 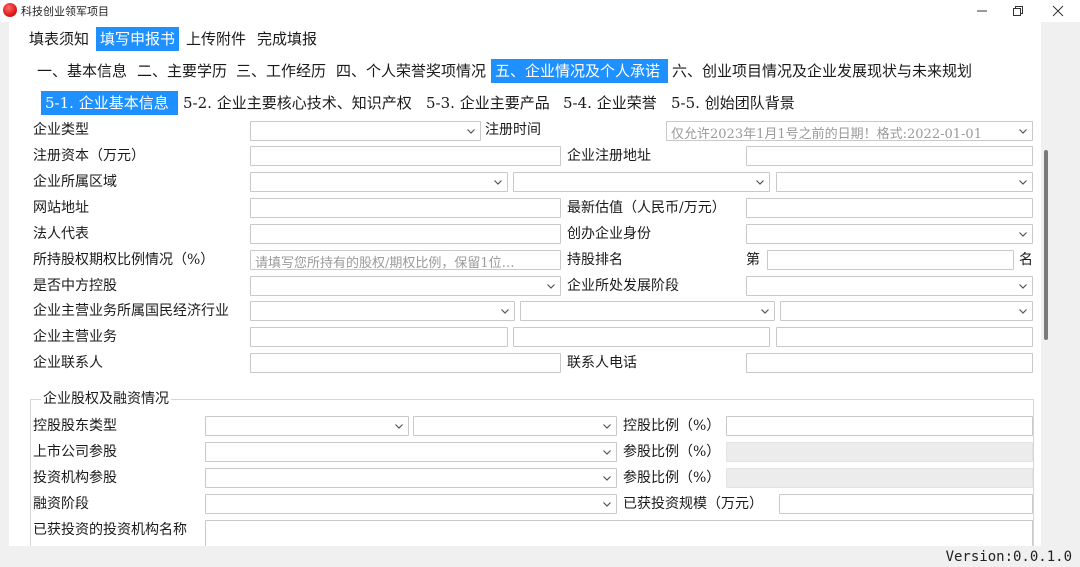 I want to click on tab-basic-info: 一、基本信息, so click(x=82, y=71).